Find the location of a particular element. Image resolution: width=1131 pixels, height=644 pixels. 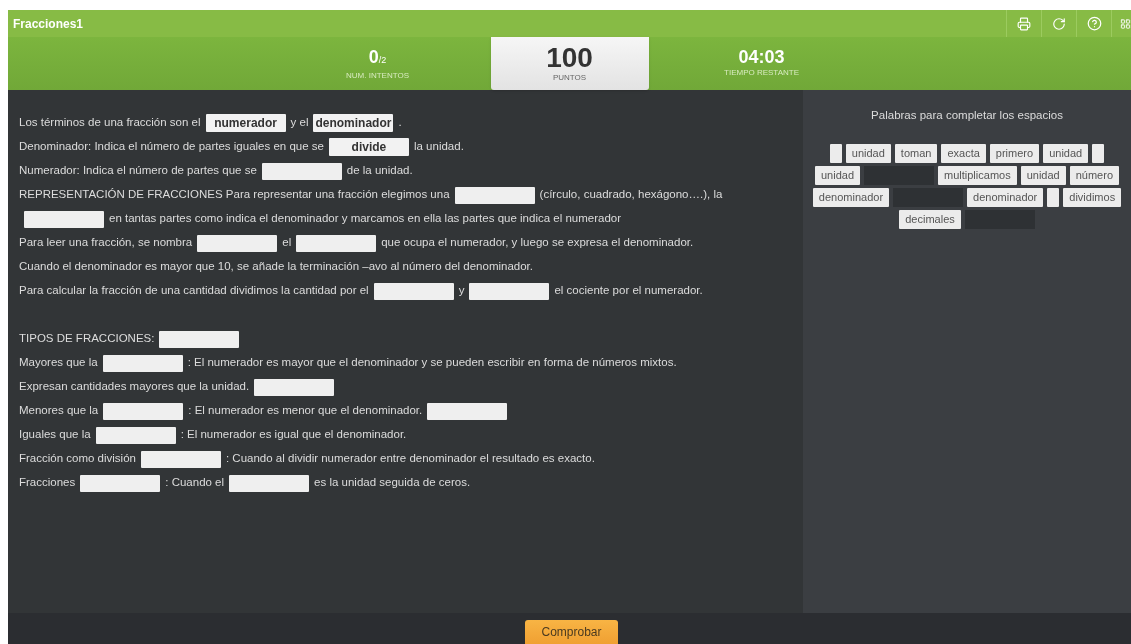

exercise-text: (círculo, cuadrado, hexágono….), la is located at coordinates (631, 195).